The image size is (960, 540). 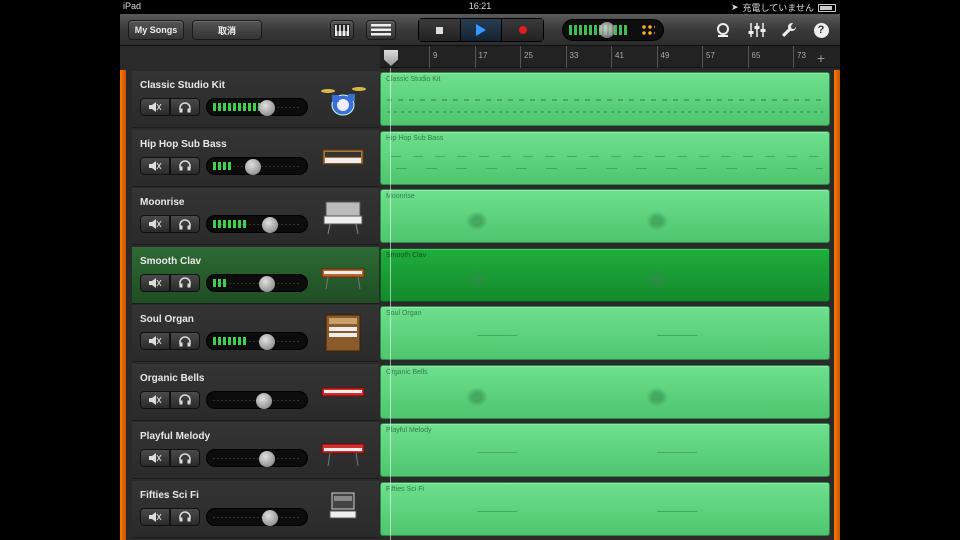 What do you see at coordinates (571, 57) in the screenshot?
I see `ruler-tick: 33` at bounding box center [571, 57].